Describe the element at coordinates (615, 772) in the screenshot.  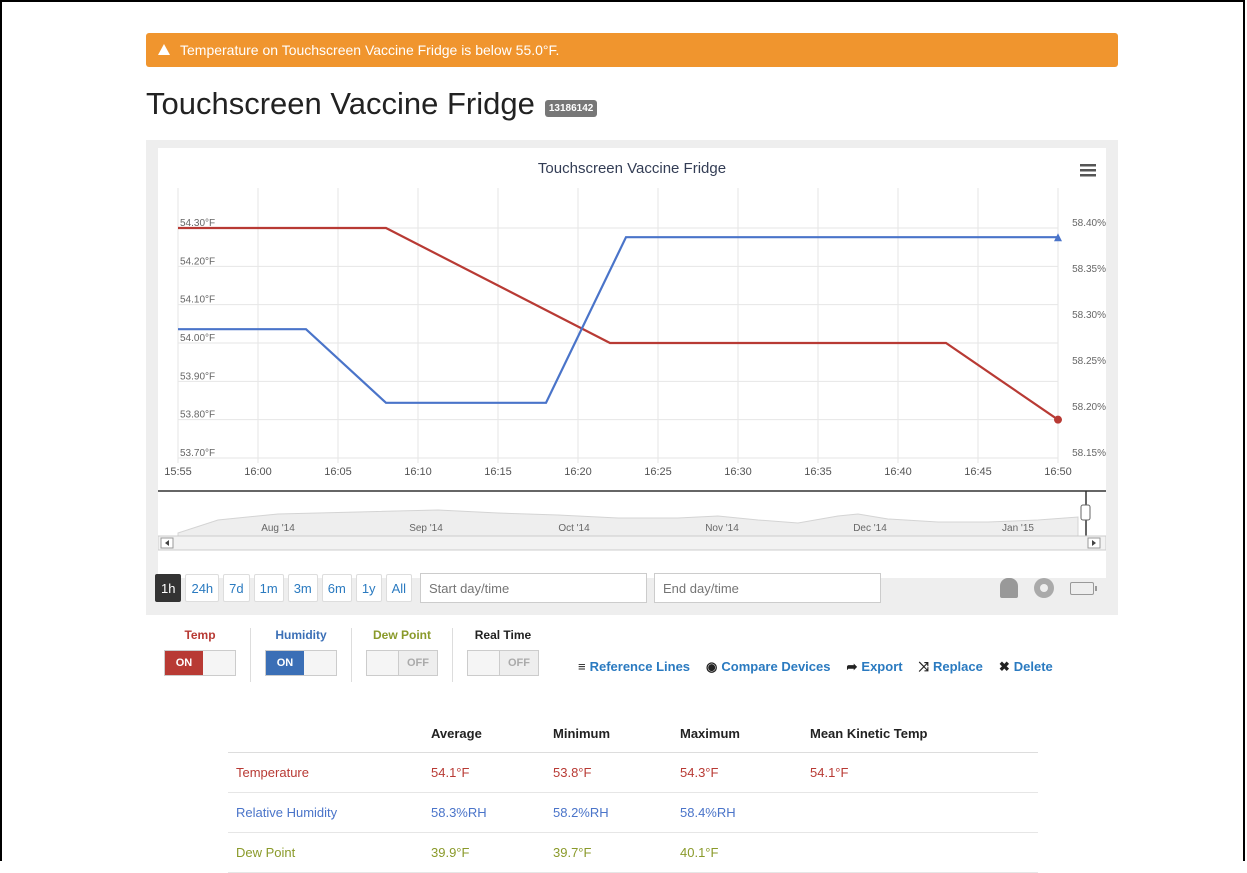
I see `stats-cell-min: 53.8°F` at that location.